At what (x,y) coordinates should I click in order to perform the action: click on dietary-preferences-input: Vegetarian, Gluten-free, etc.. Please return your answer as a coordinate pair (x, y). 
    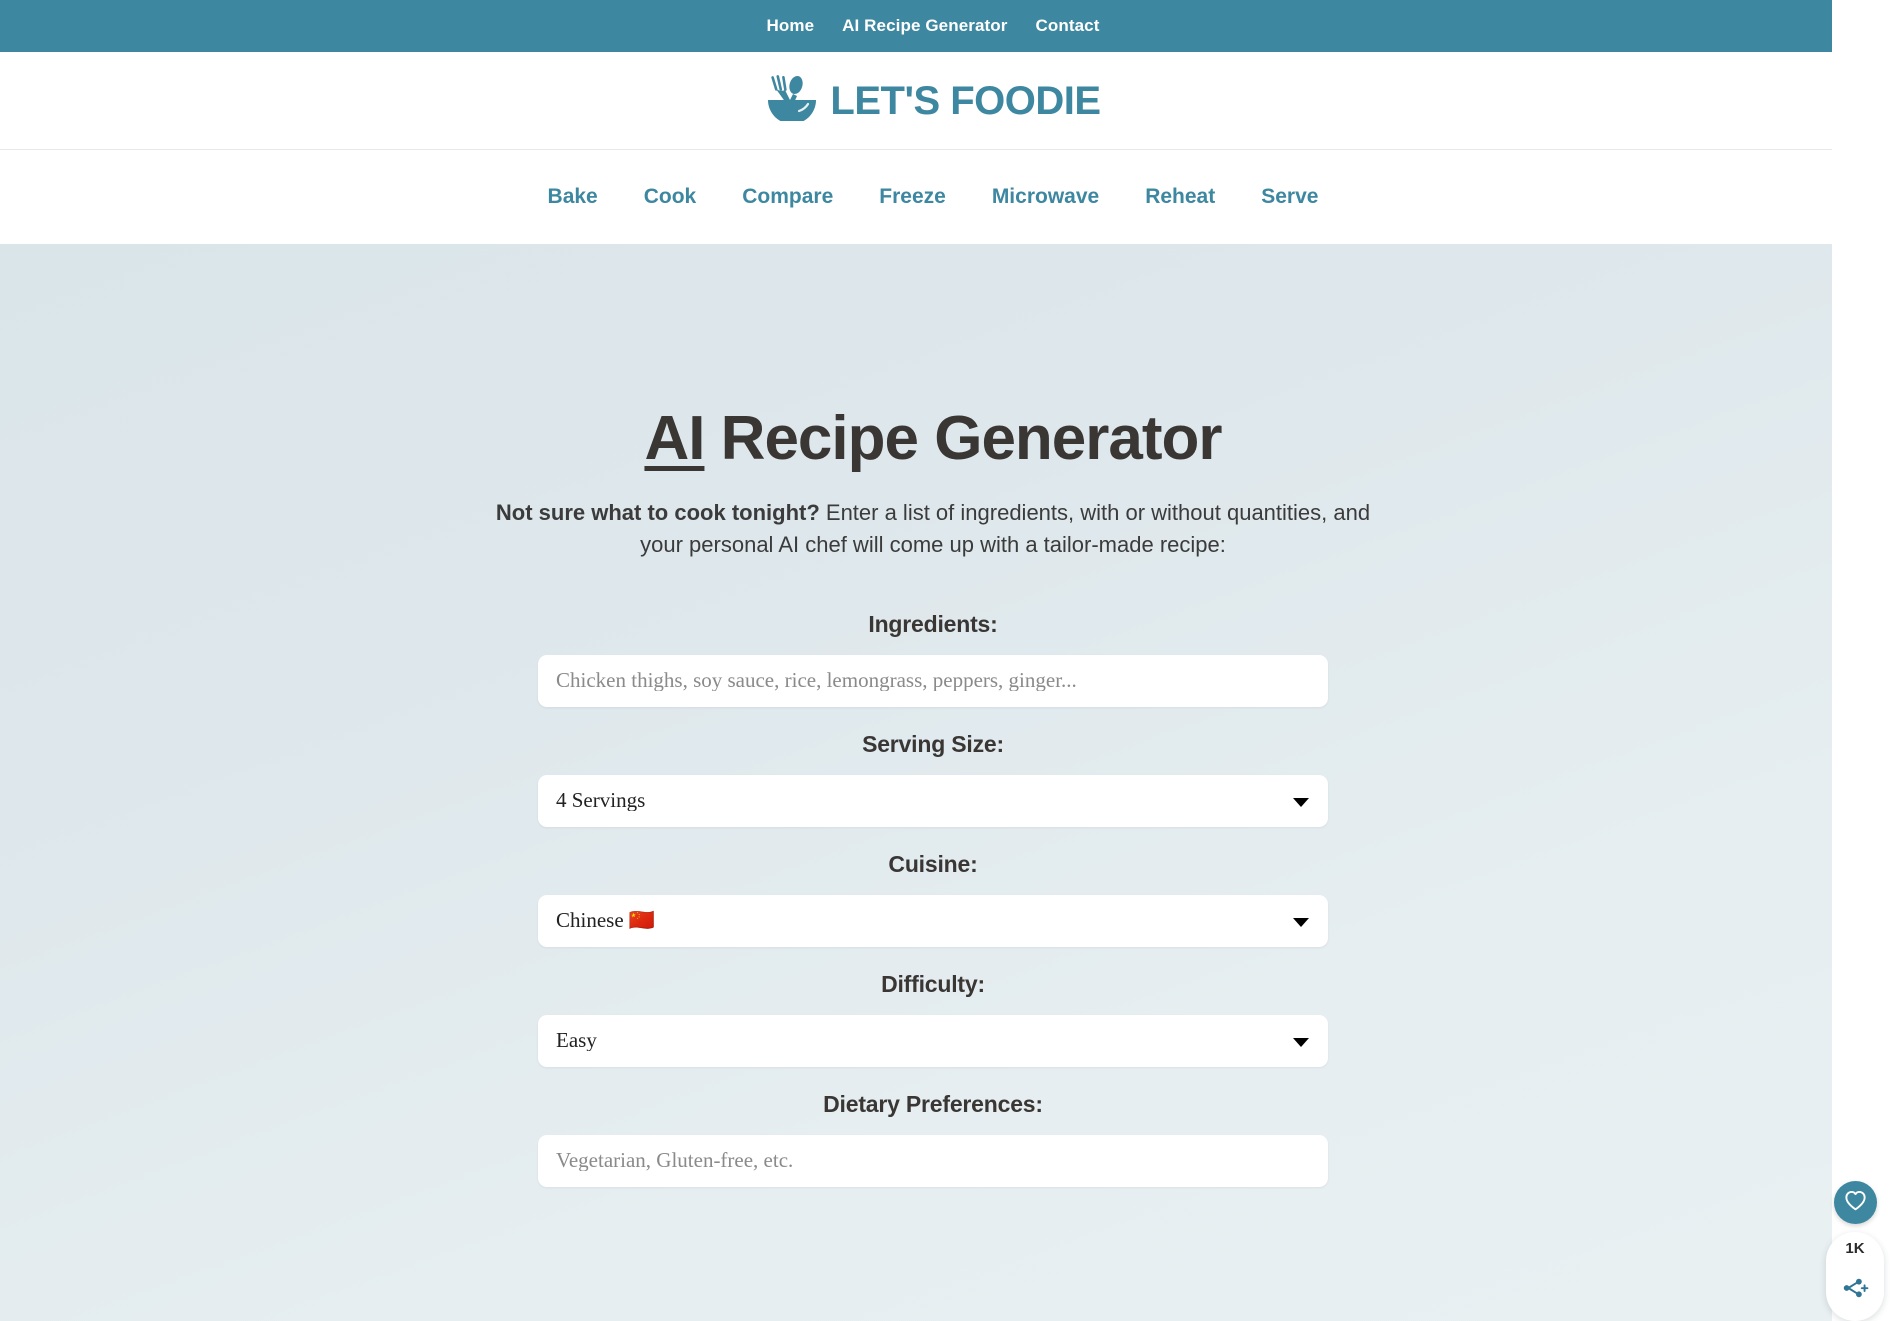
    Looking at the image, I should click on (933, 1160).